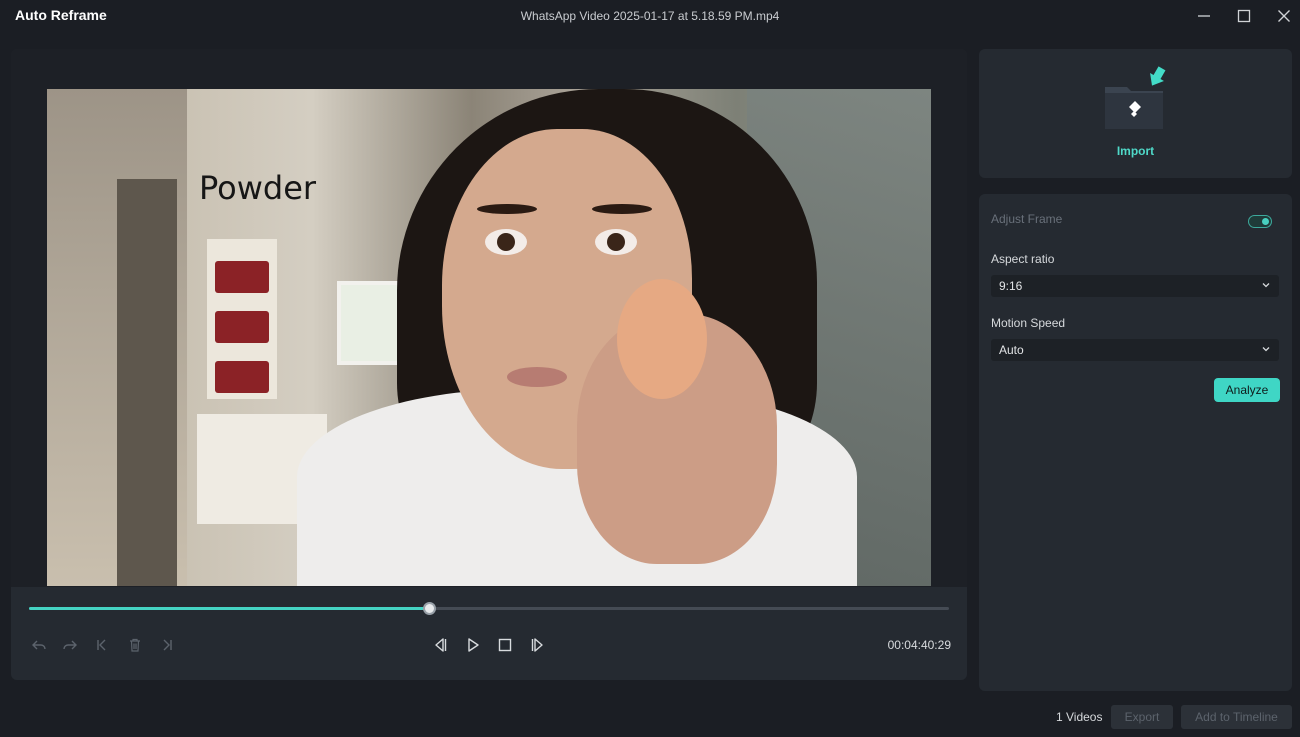  I want to click on import-folder-icon, so click(1135, 97).